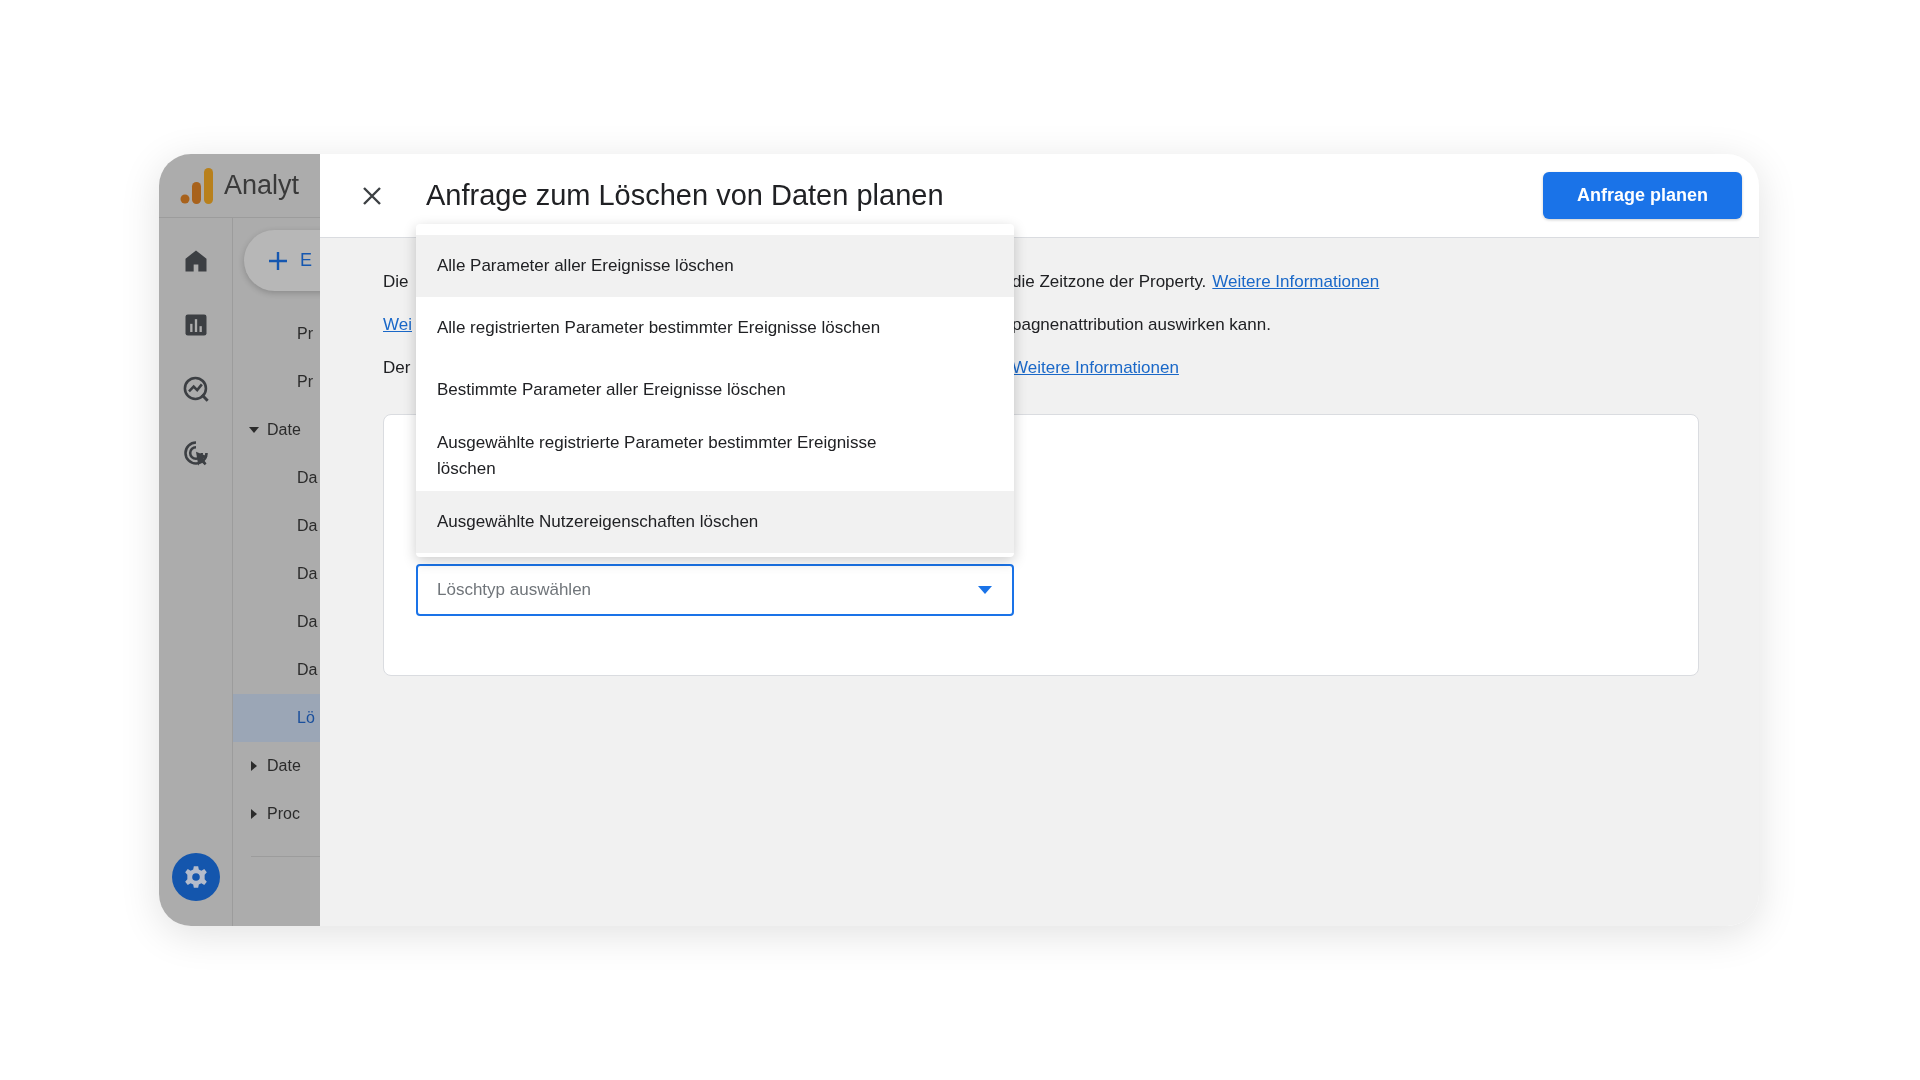 This screenshot has width=1920, height=1080. What do you see at coordinates (715, 390) in the screenshot?
I see `menu-option: Bestimmte Parameter aller Ereignisse löschen` at bounding box center [715, 390].